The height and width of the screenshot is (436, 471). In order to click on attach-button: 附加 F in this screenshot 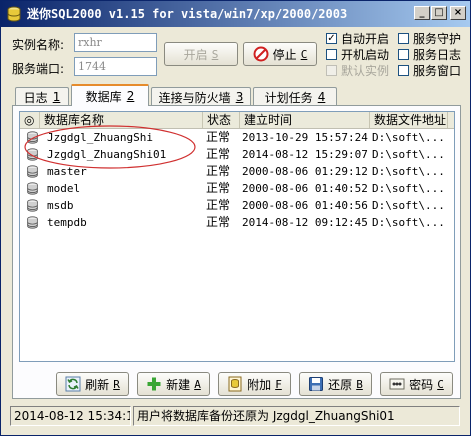, I will do `click(254, 384)`.